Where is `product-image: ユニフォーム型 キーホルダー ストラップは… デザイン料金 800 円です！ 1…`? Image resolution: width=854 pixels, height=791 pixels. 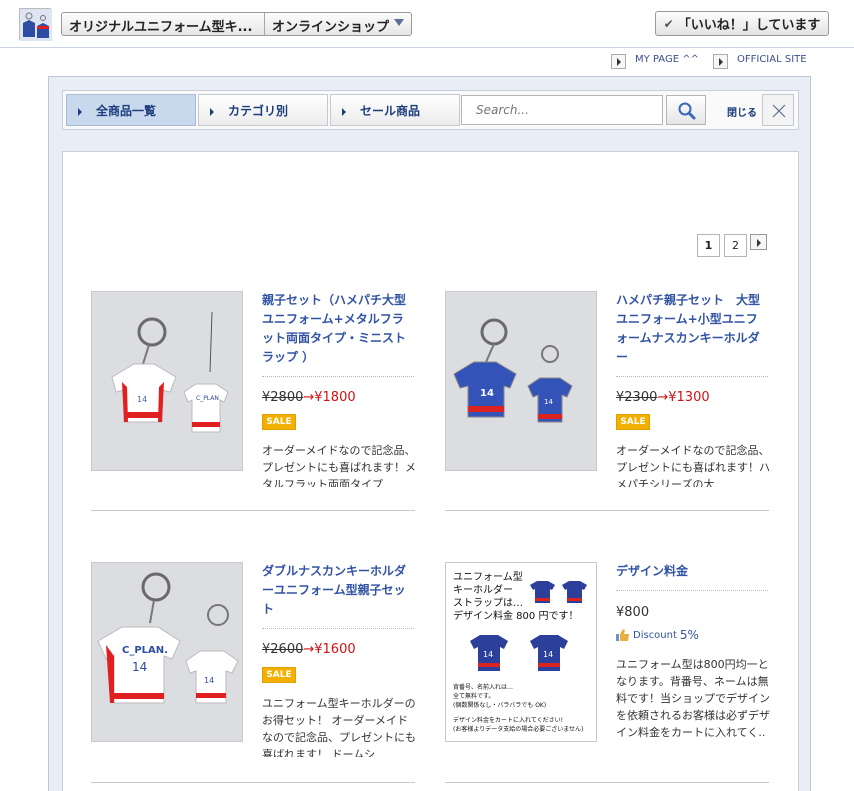
product-image: ユニフォーム型 キーホルダー ストラップは… デザイン料金 800 円です！ 1… is located at coordinates (521, 652).